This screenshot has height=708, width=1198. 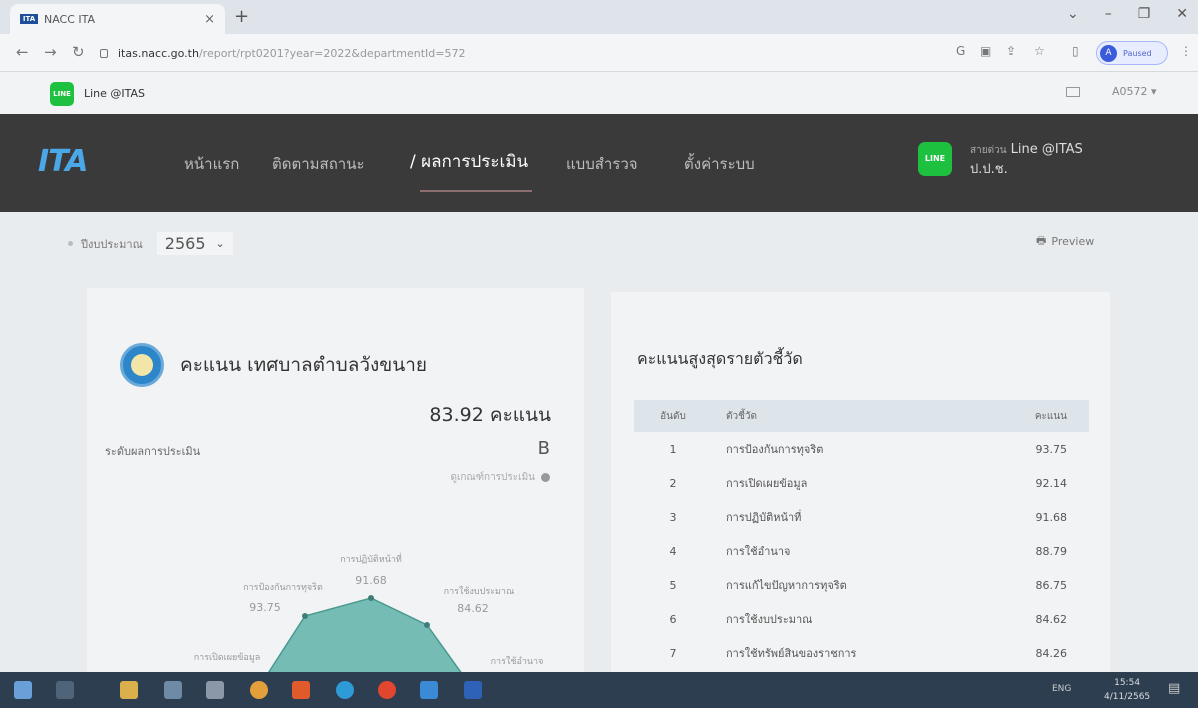 What do you see at coordinates (602, 164) in the screenshot?
I see `nav-survey: แบบสำรวจ` at bounding box center [602, 164].